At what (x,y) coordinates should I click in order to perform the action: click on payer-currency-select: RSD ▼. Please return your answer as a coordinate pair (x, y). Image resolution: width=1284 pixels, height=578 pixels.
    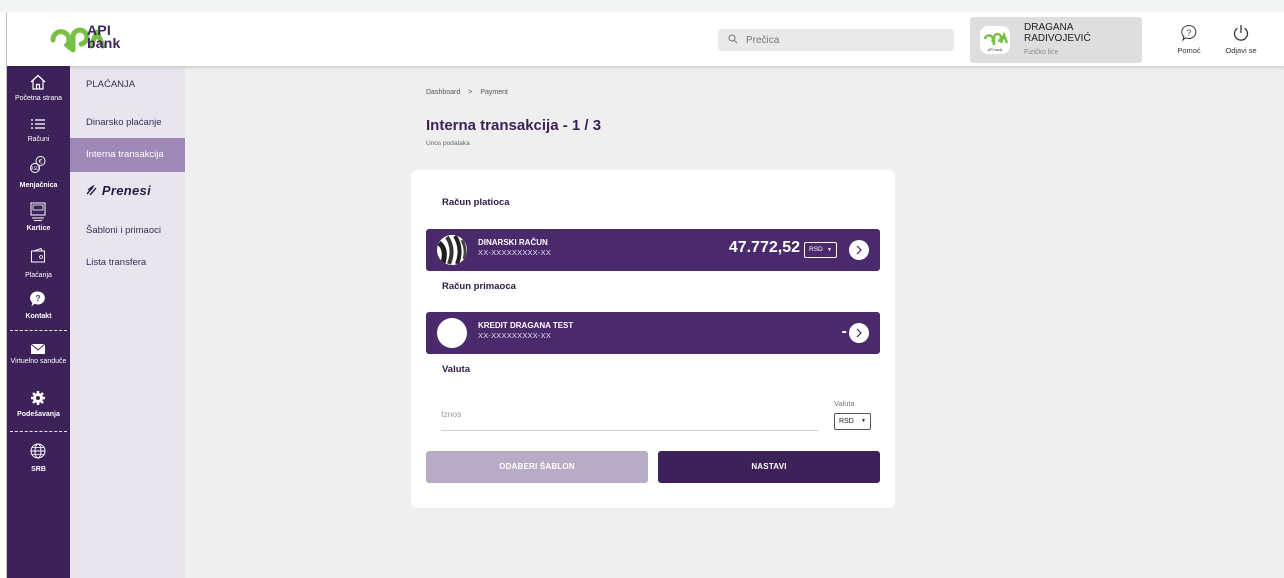
    Looking at the image, I should click on (820, 250).